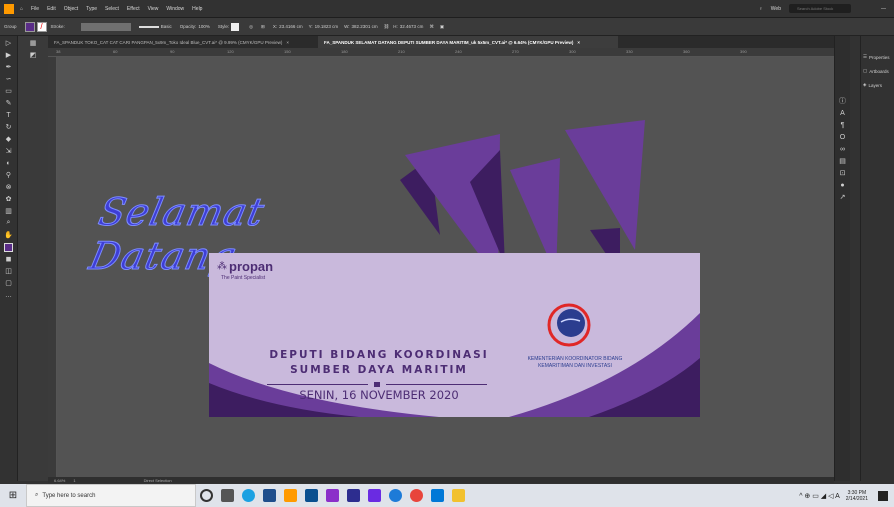 Image resolution: width=894 pixels, height=507 pixels. Describe the element at coordinates (761, 9) in the screenshot. I see `lightbulb-icon: ♀` at that location.